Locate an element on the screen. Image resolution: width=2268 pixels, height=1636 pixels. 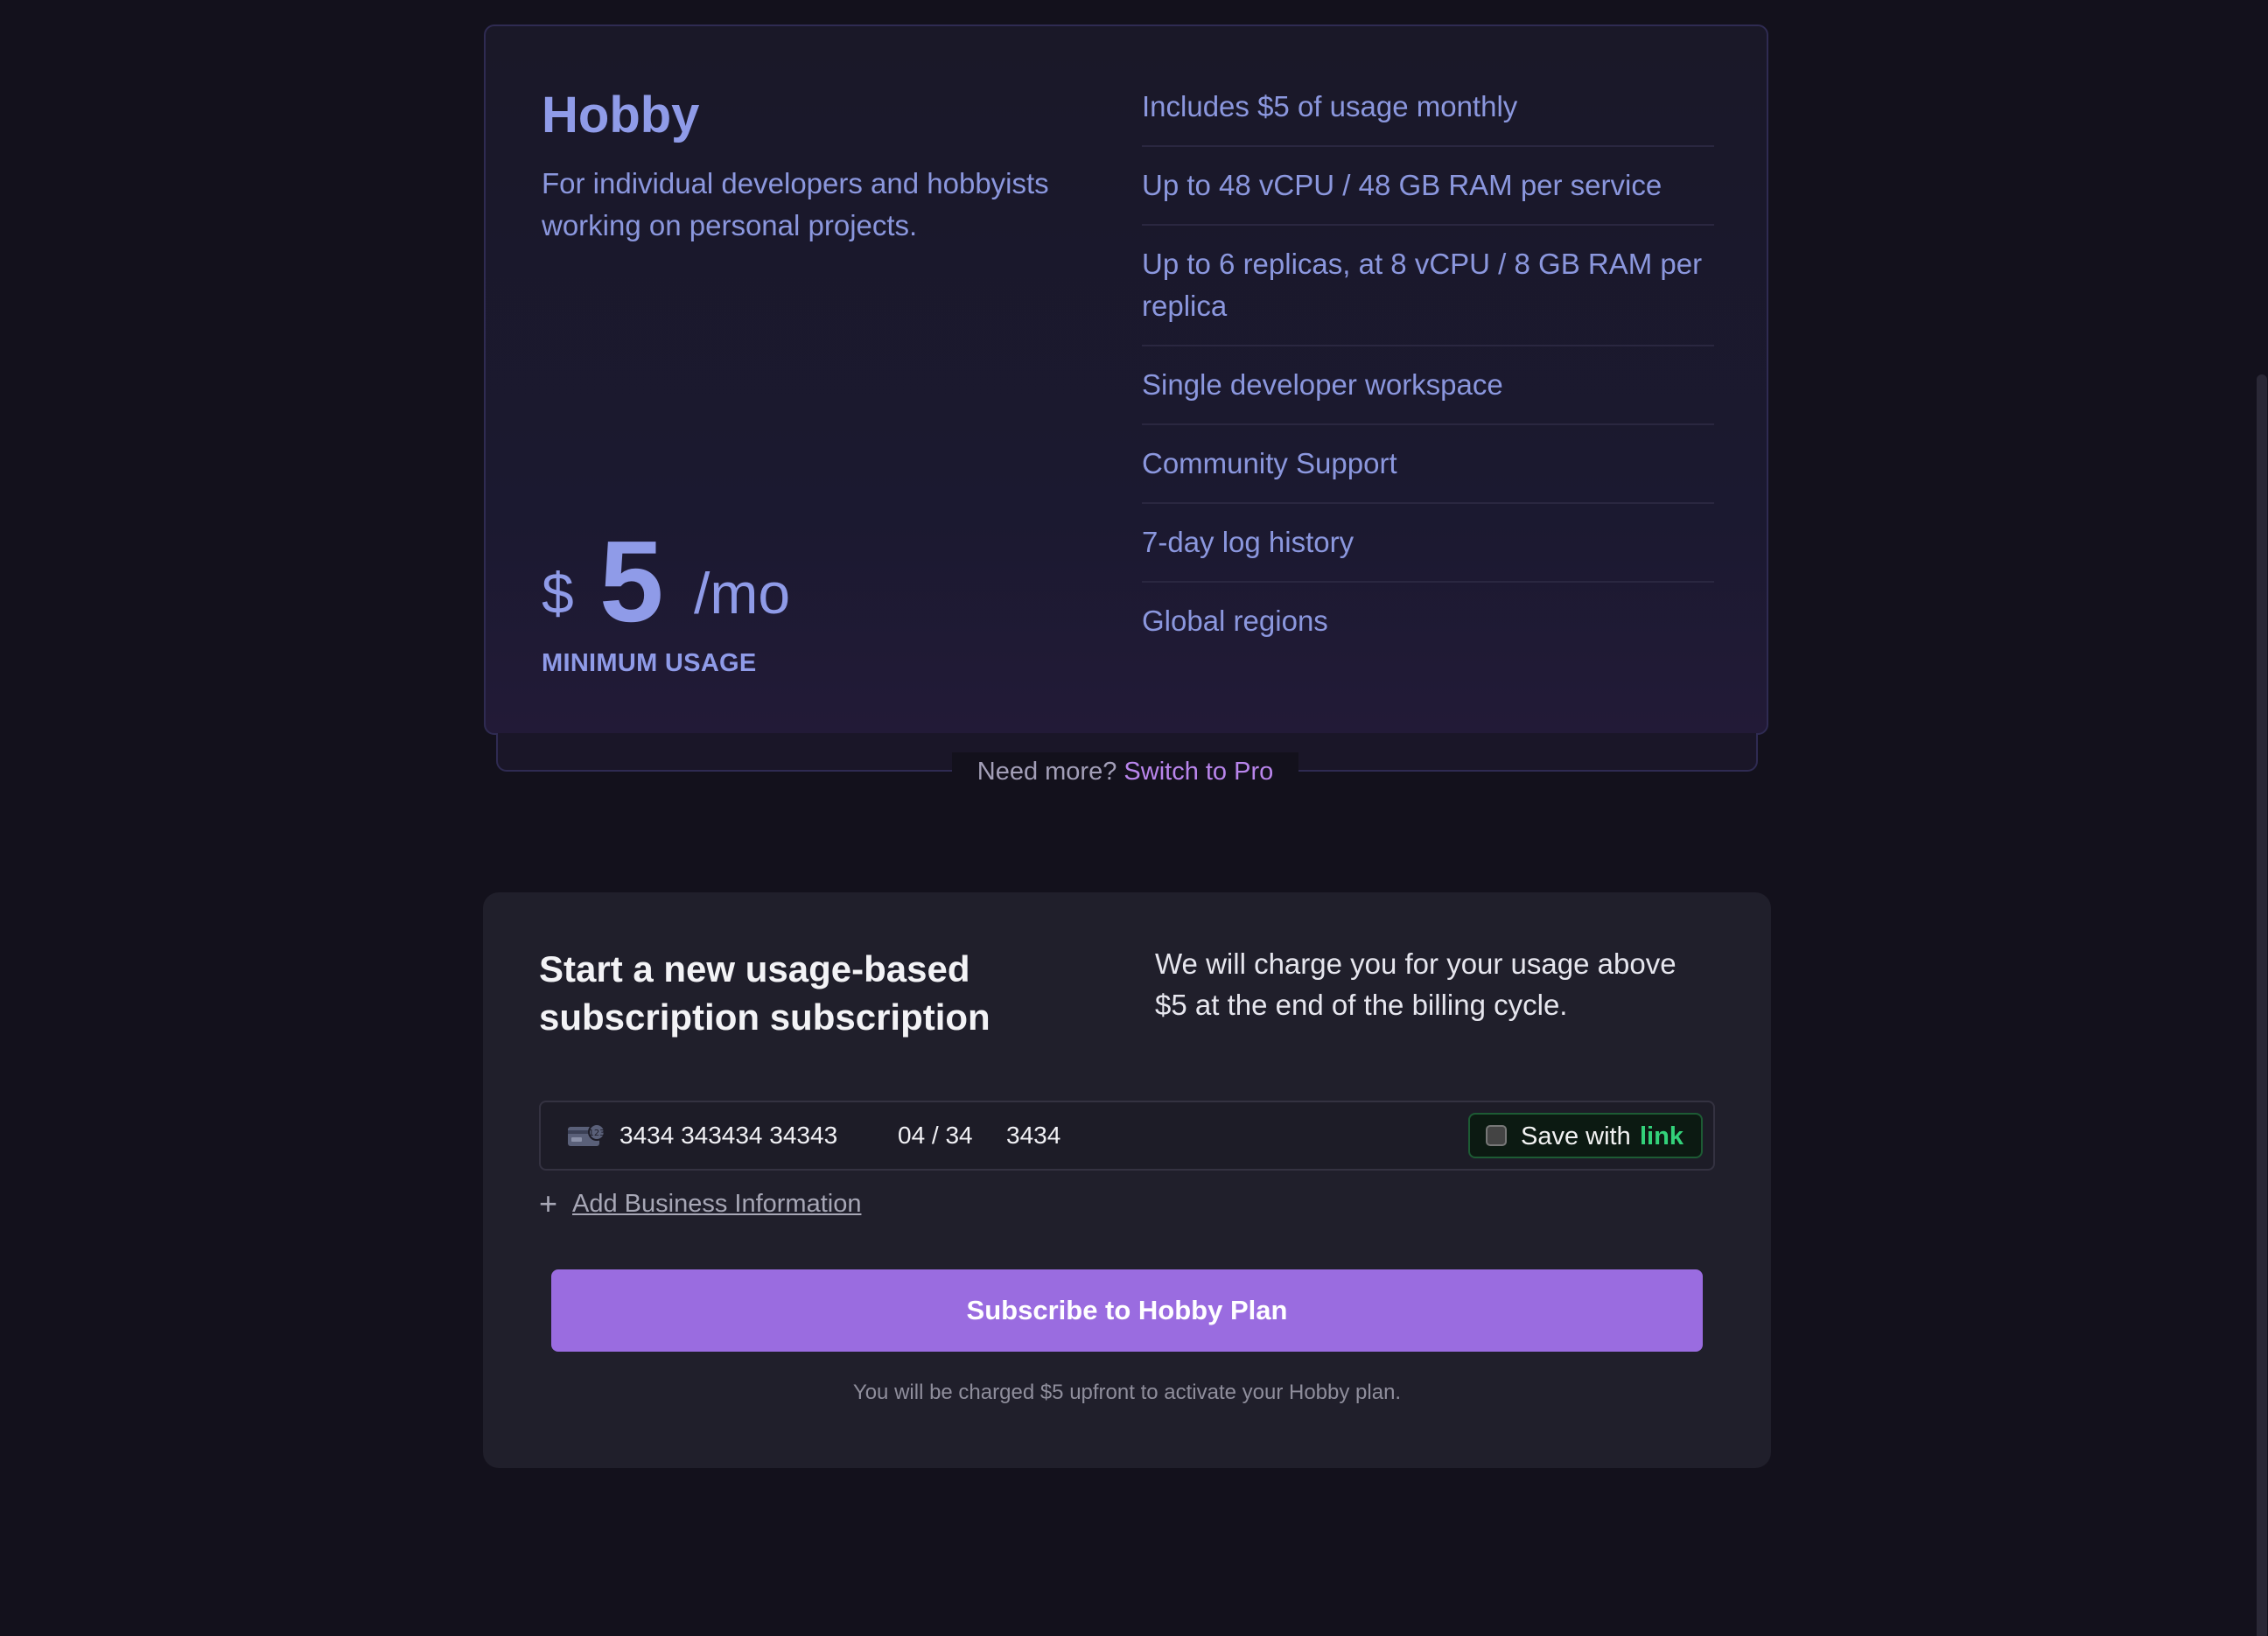
feature-item: 7-day log history is located at coordinates (1428, 543).